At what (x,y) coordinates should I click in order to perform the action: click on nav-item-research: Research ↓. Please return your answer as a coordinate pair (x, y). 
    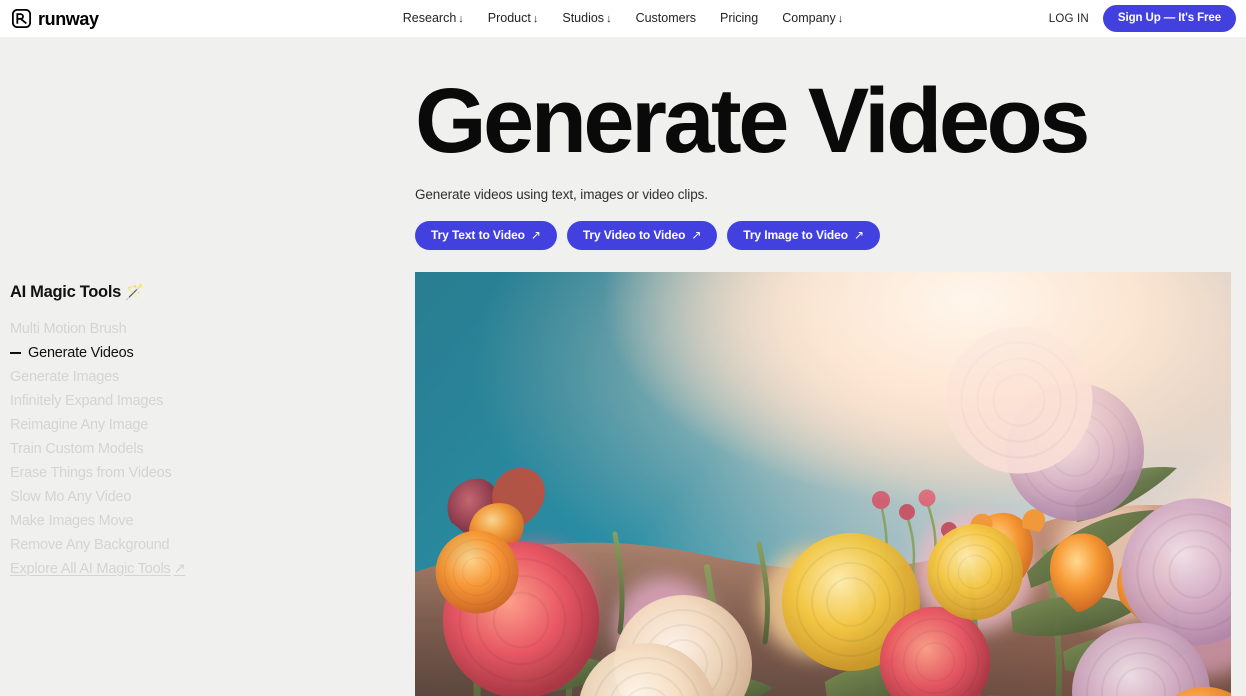
    Looking at the image, I should click on (433, 18).